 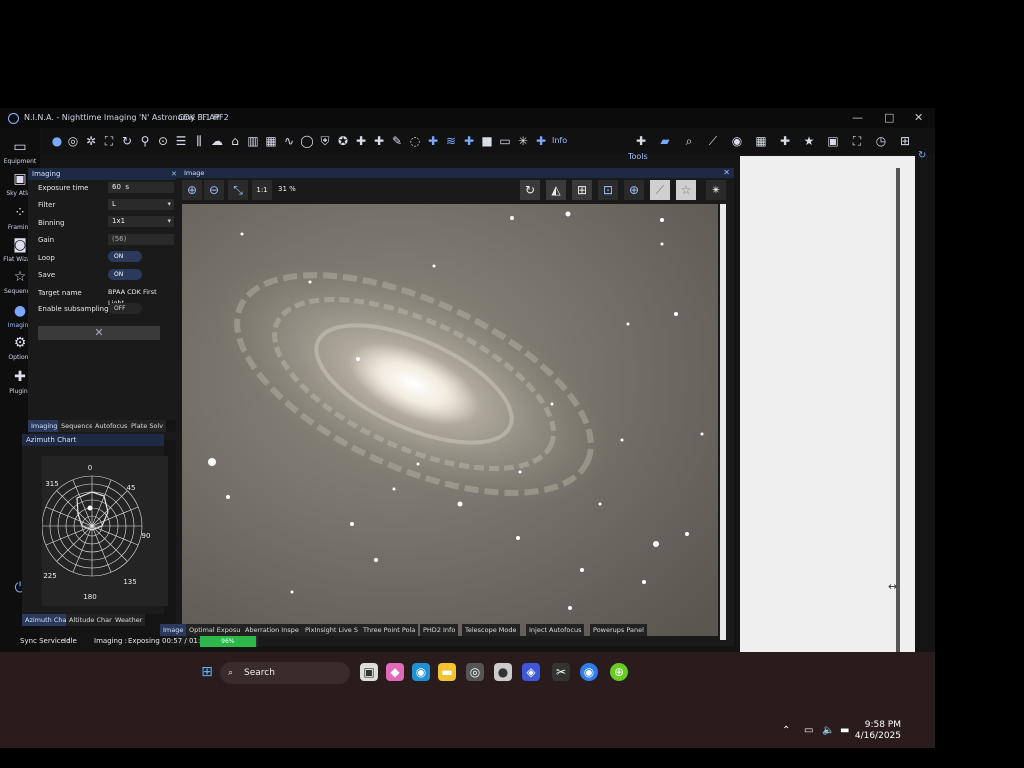 I want to click on edge-icon: ◉, so click(x=421, y=672).